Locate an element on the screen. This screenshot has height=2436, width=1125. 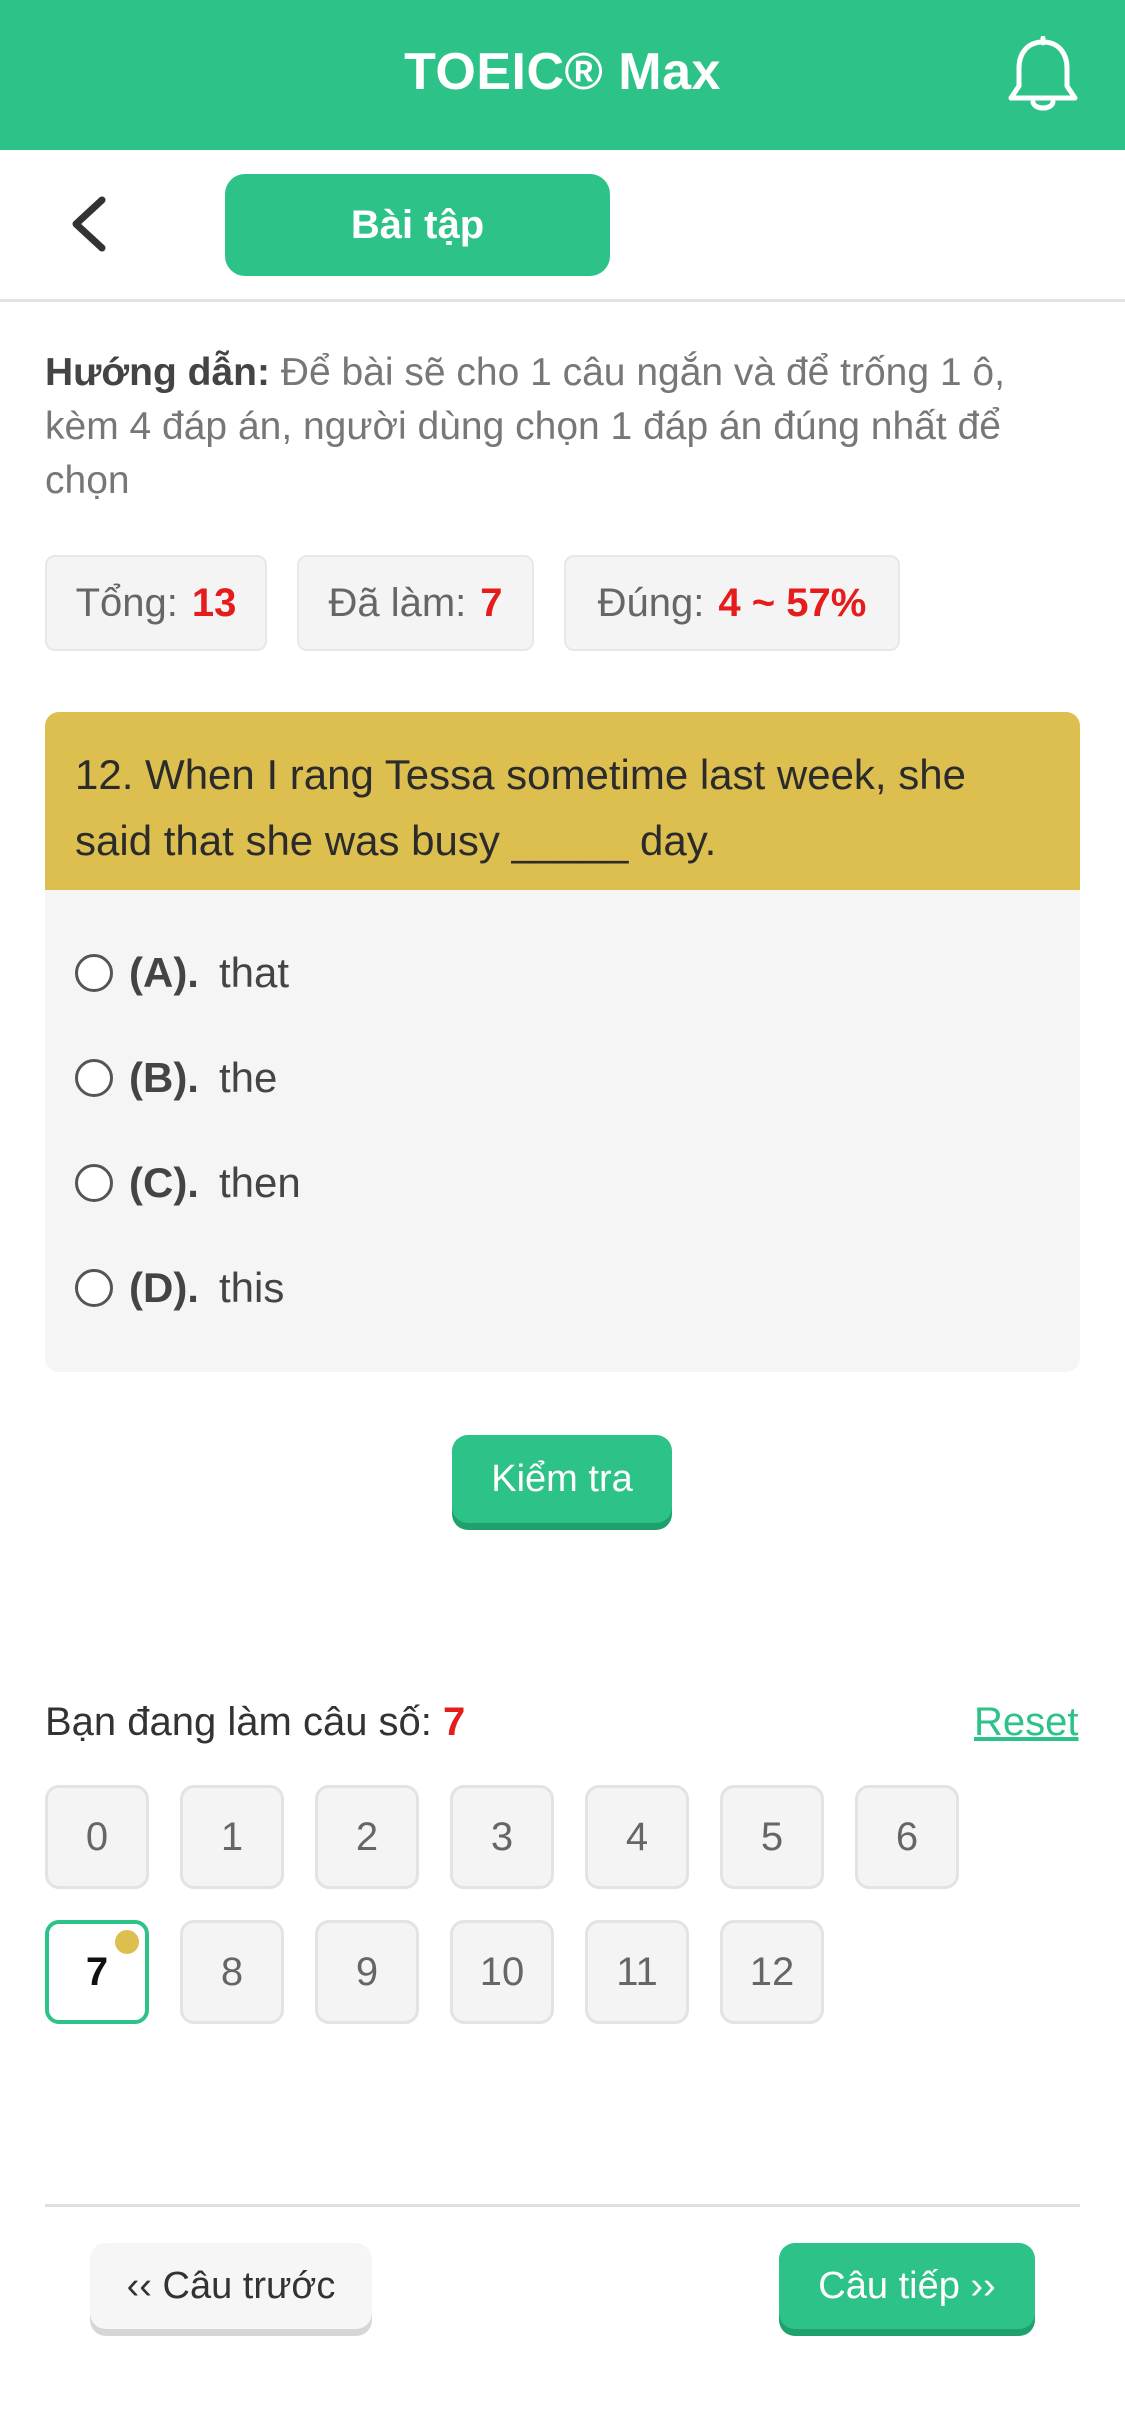
stat-correct: Đúng: 4 ~ 57% is located at coordinates (732, 603).